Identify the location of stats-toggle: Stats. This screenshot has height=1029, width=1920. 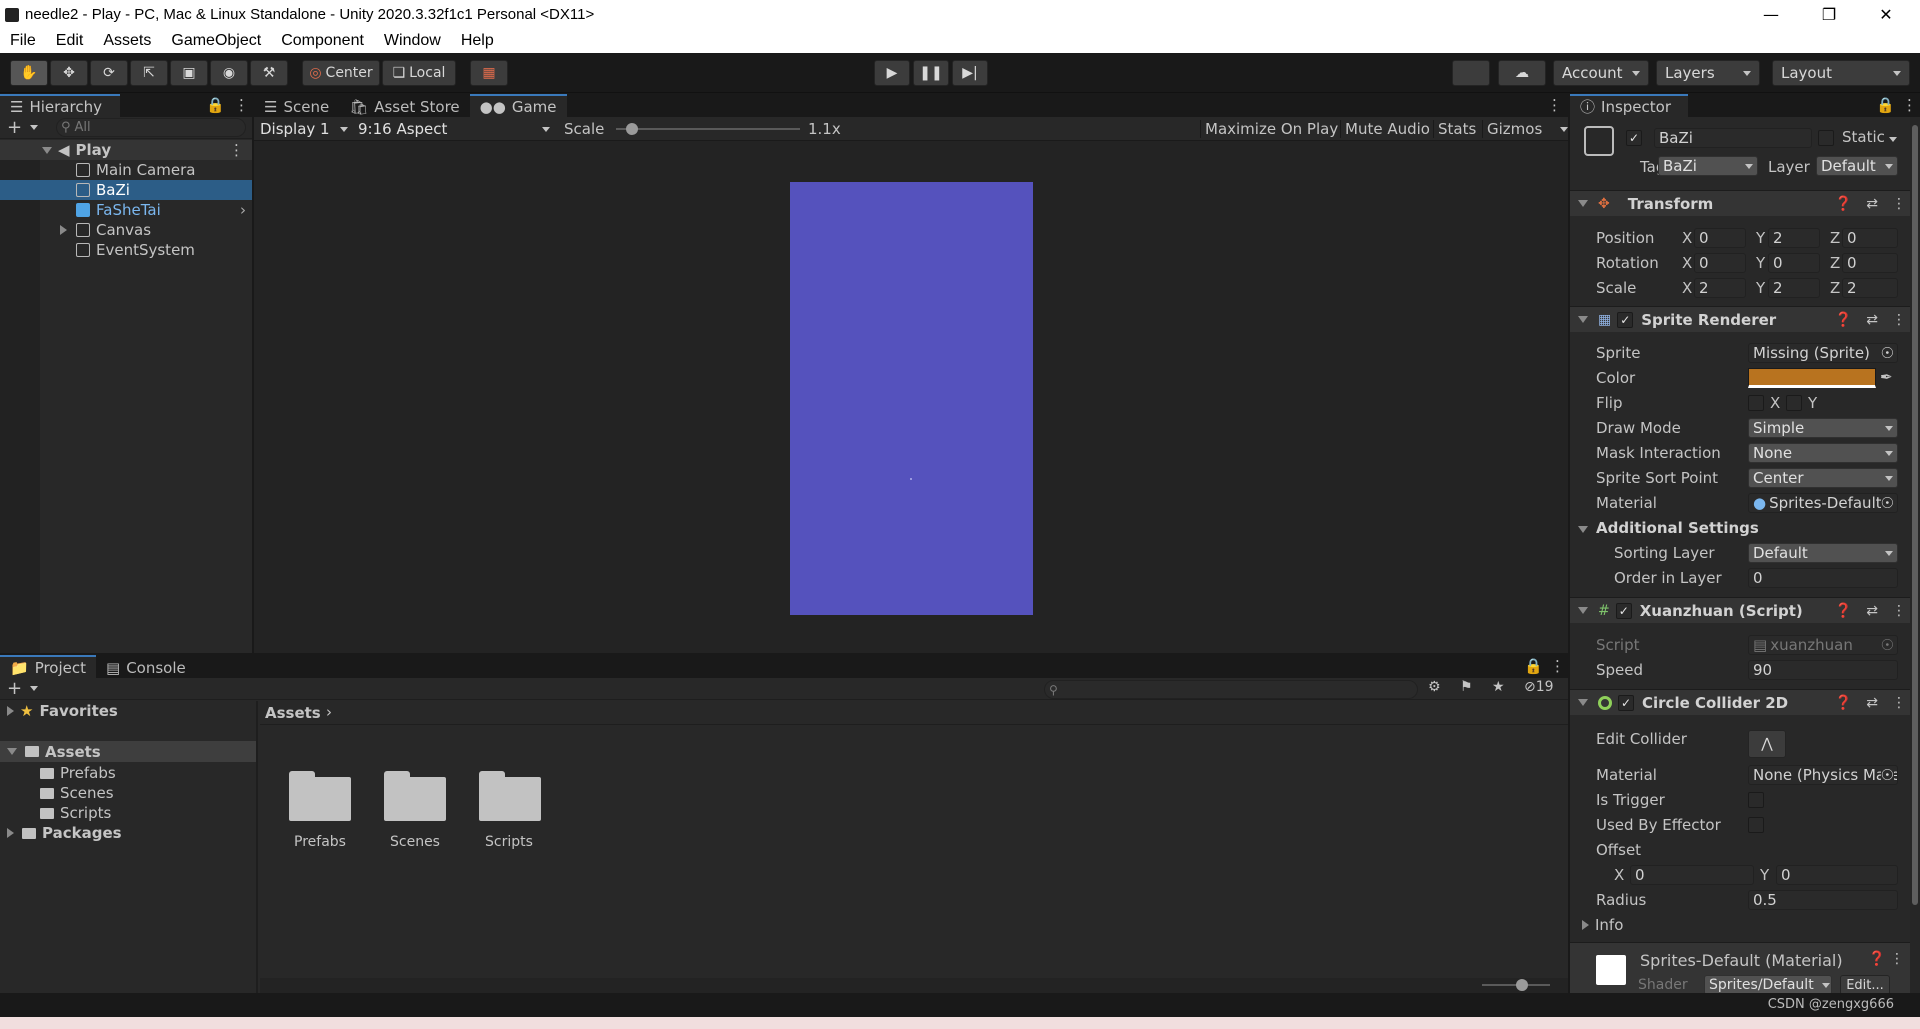
(1456, 129).